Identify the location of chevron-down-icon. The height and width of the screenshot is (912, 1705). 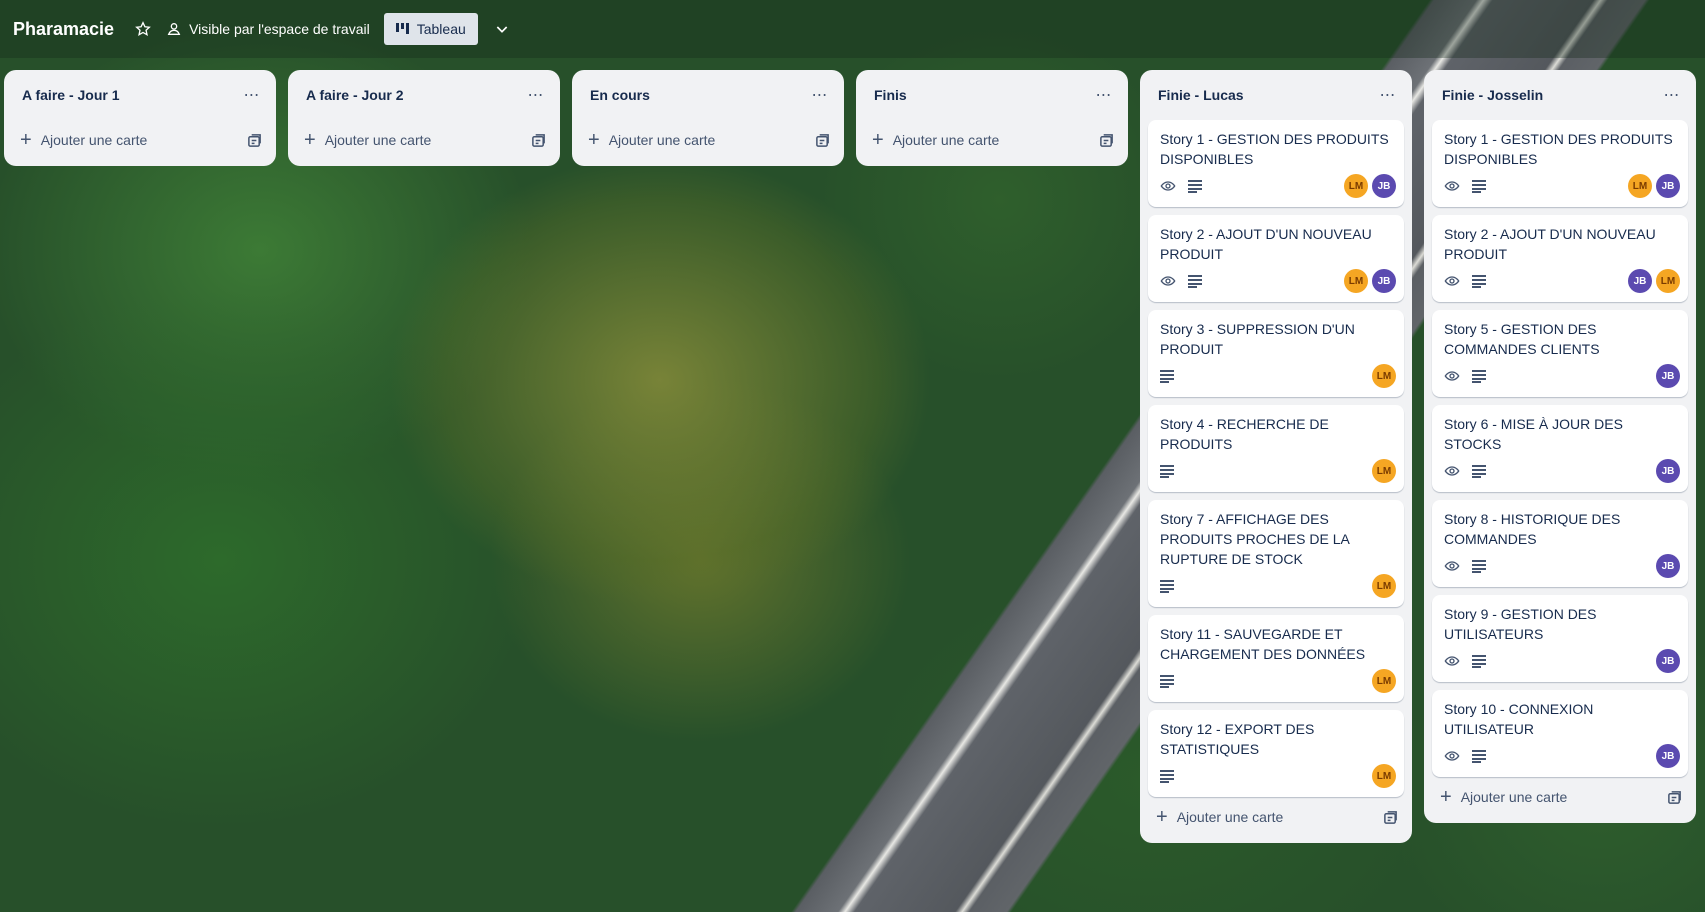
(502, 29).